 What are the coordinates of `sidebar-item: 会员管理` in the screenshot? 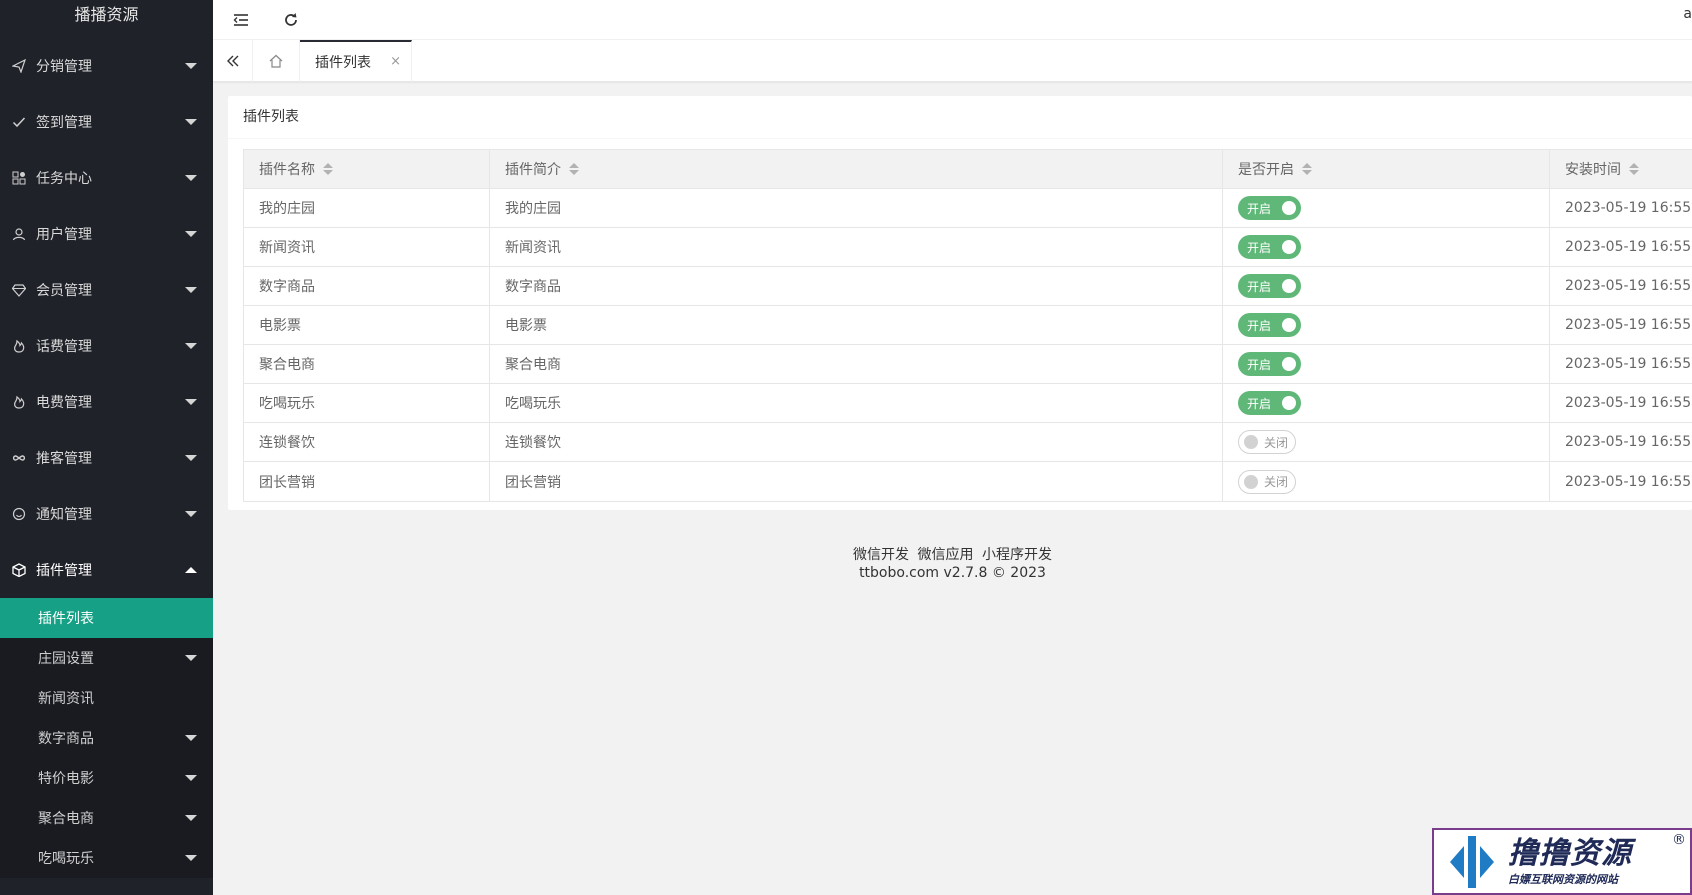 It's located at (106, 290).